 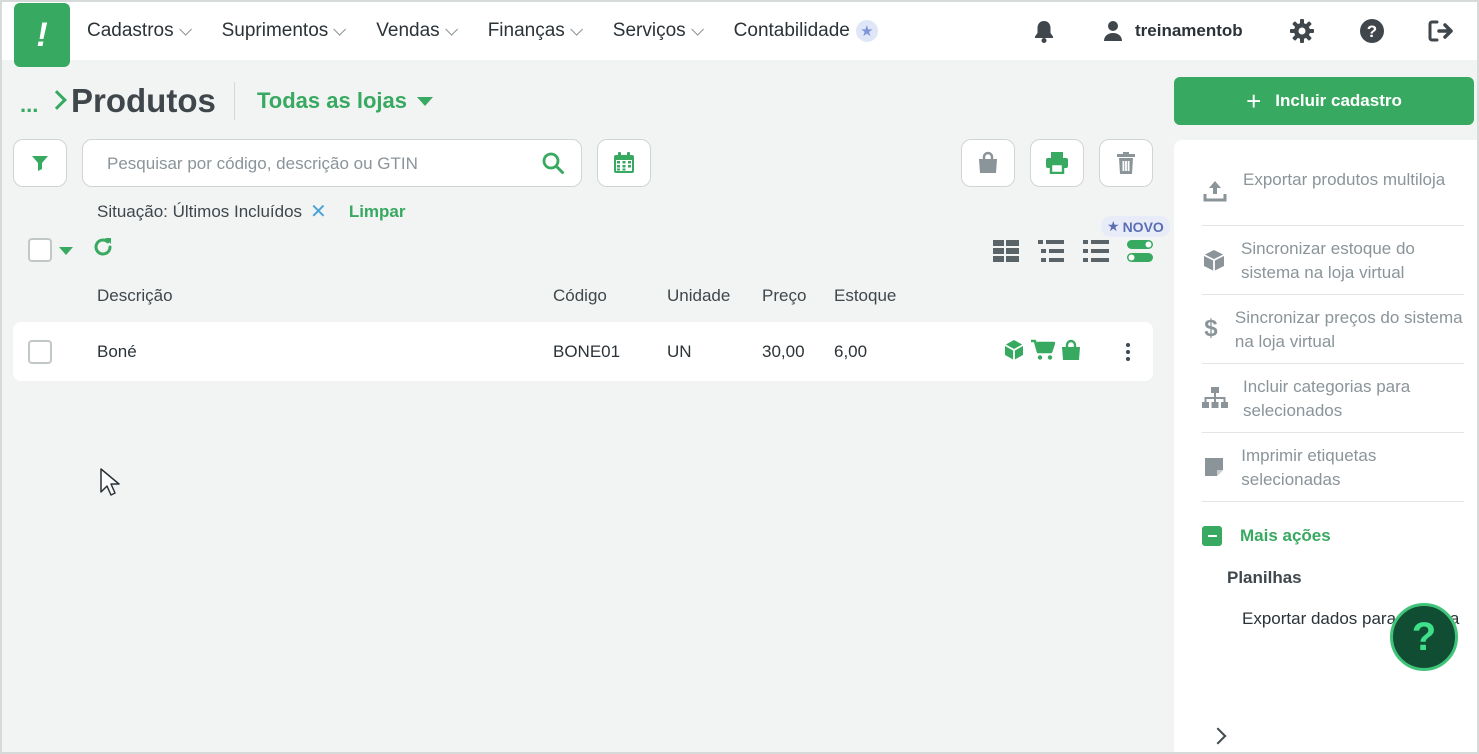 What do you see at coordinates (1211, 328) in the screenshot?
I see `dollar-icon: $` at bounding box center [1211, 328].